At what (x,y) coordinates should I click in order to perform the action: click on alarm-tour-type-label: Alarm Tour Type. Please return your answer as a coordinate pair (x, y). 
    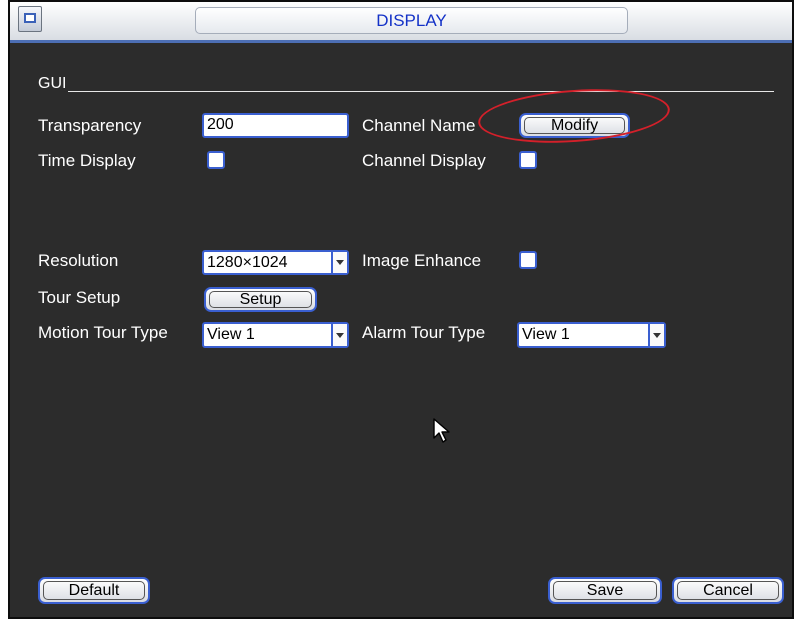
    Looking at the image, I should click on (424, 332).